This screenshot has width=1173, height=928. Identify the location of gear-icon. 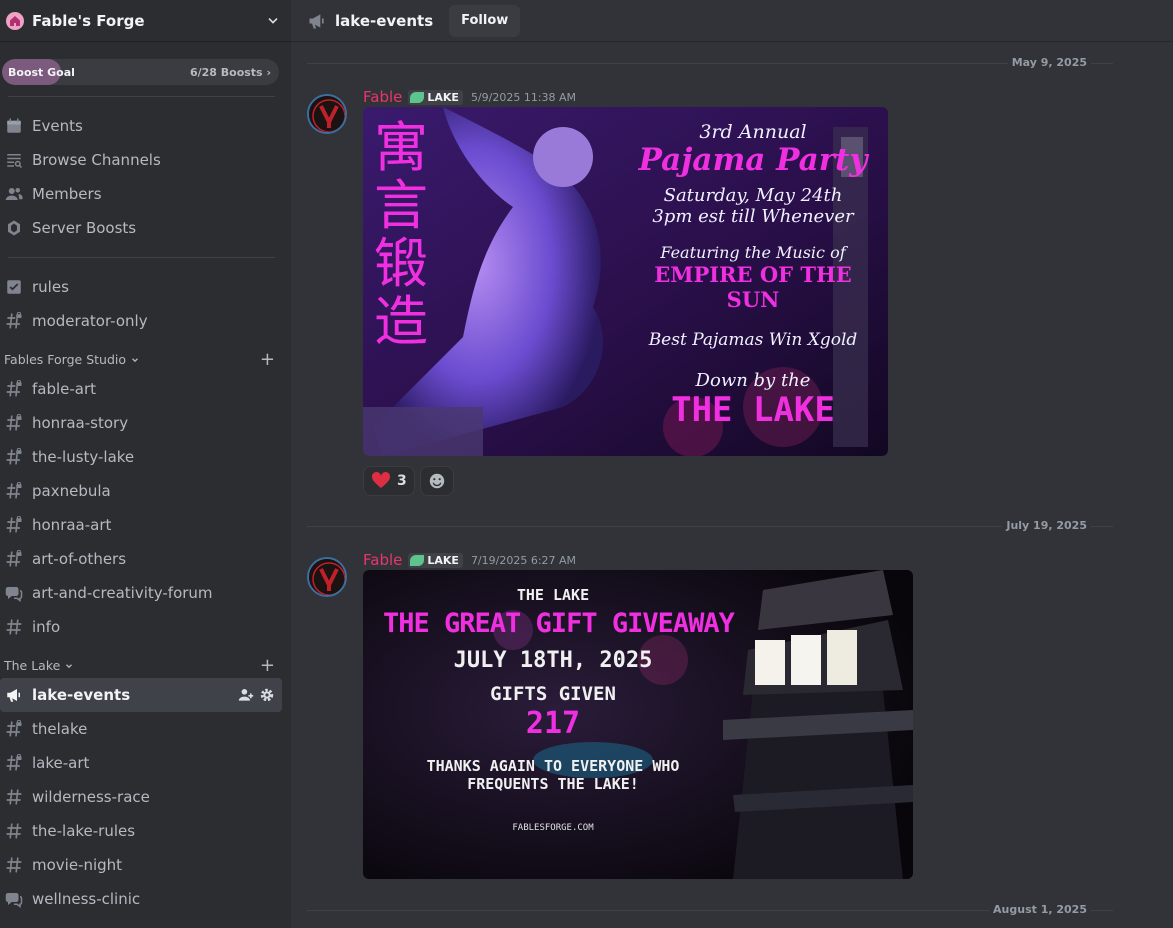
(267, 695).